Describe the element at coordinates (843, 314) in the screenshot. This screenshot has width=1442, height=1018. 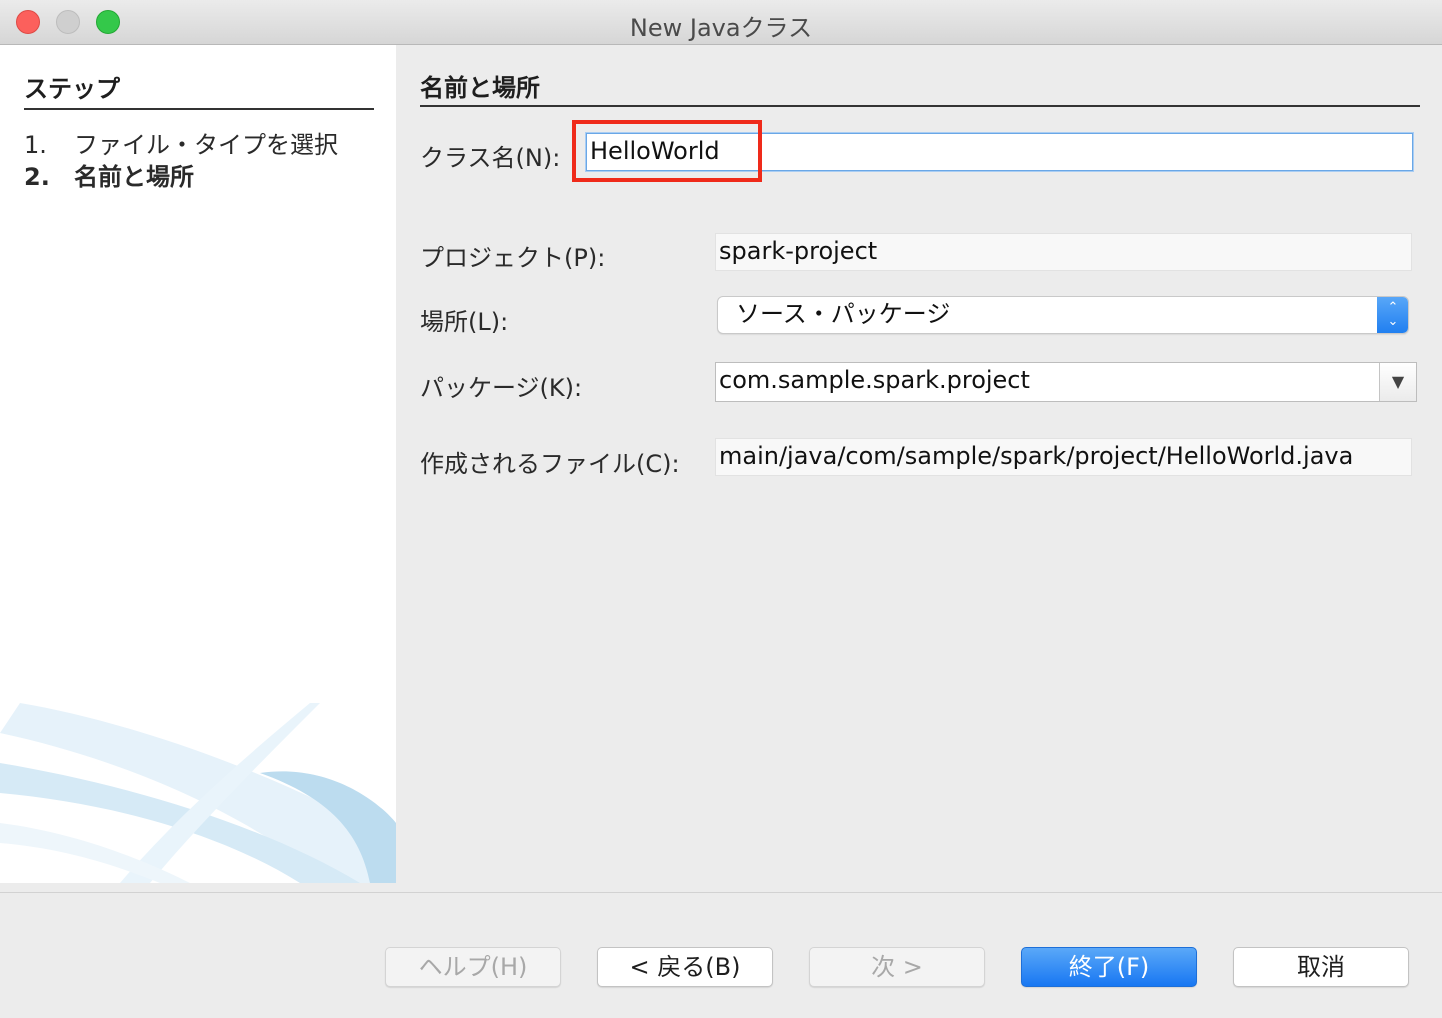
I see `location-selected-value: ソース・パッケージ` at that location.